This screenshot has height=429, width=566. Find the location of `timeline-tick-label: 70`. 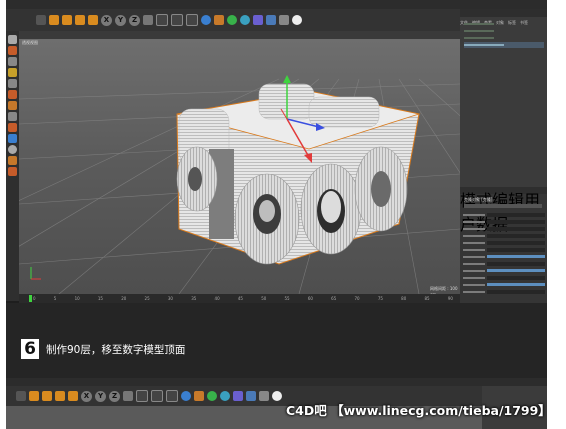

timeline-tick-label: 70 is located at coordinates (357, 298).